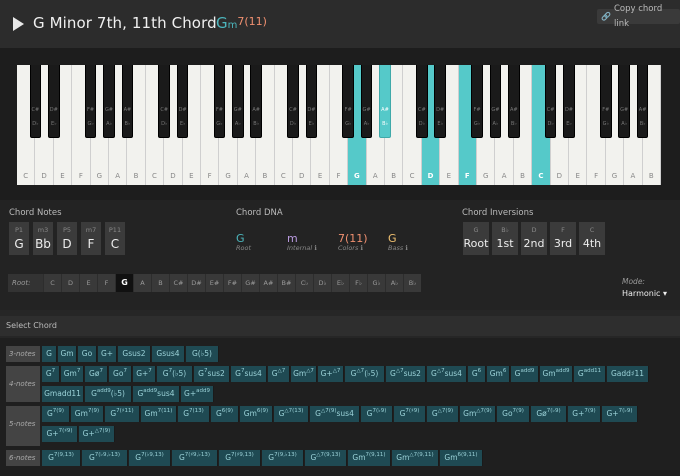 This screenshot has height=476, width=680. I want to click on chord-chip: G7(9), so click(56, 414).